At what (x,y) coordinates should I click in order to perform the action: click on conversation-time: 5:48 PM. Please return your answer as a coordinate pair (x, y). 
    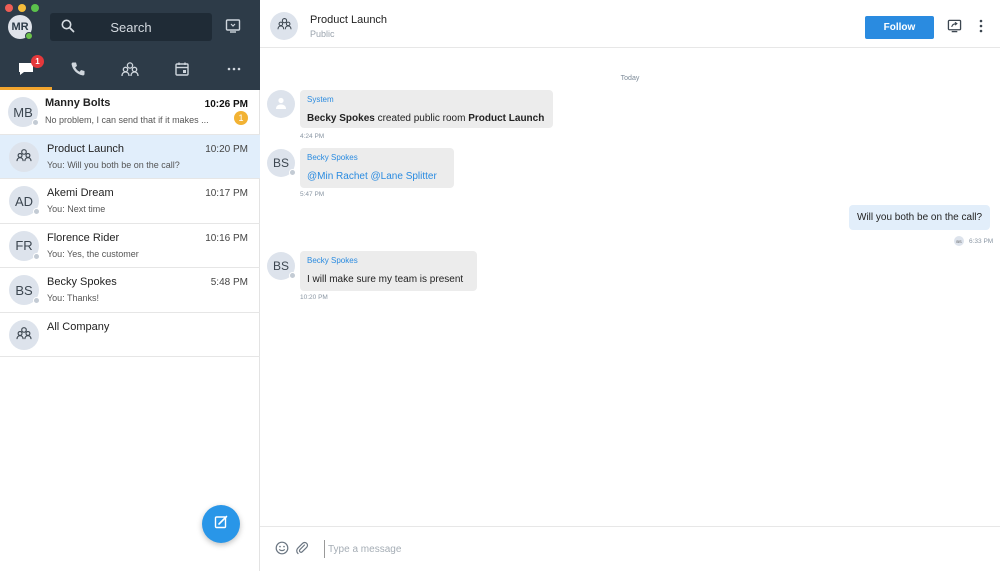
    Looking at the image, I should click on (229, 282).